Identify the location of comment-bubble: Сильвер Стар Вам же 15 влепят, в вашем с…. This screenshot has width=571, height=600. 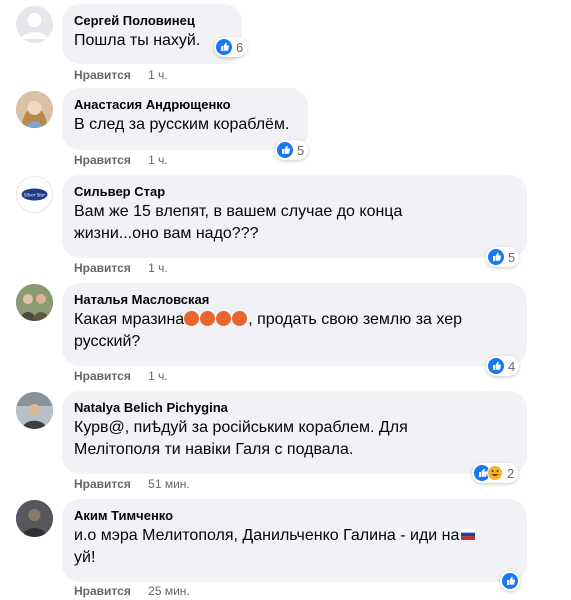
(294, 216).